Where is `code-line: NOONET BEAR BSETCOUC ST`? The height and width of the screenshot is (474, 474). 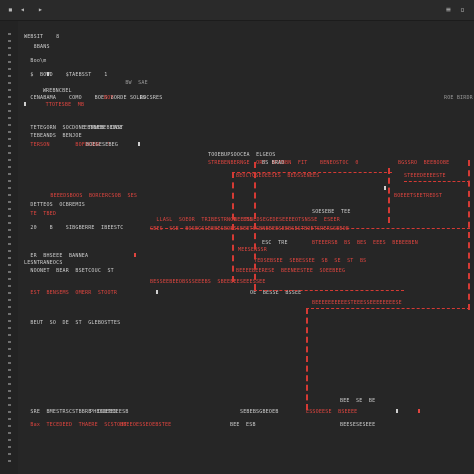 code-line: NOONET BEAR BSETCOUC ST is located at coordinates (69, 271).